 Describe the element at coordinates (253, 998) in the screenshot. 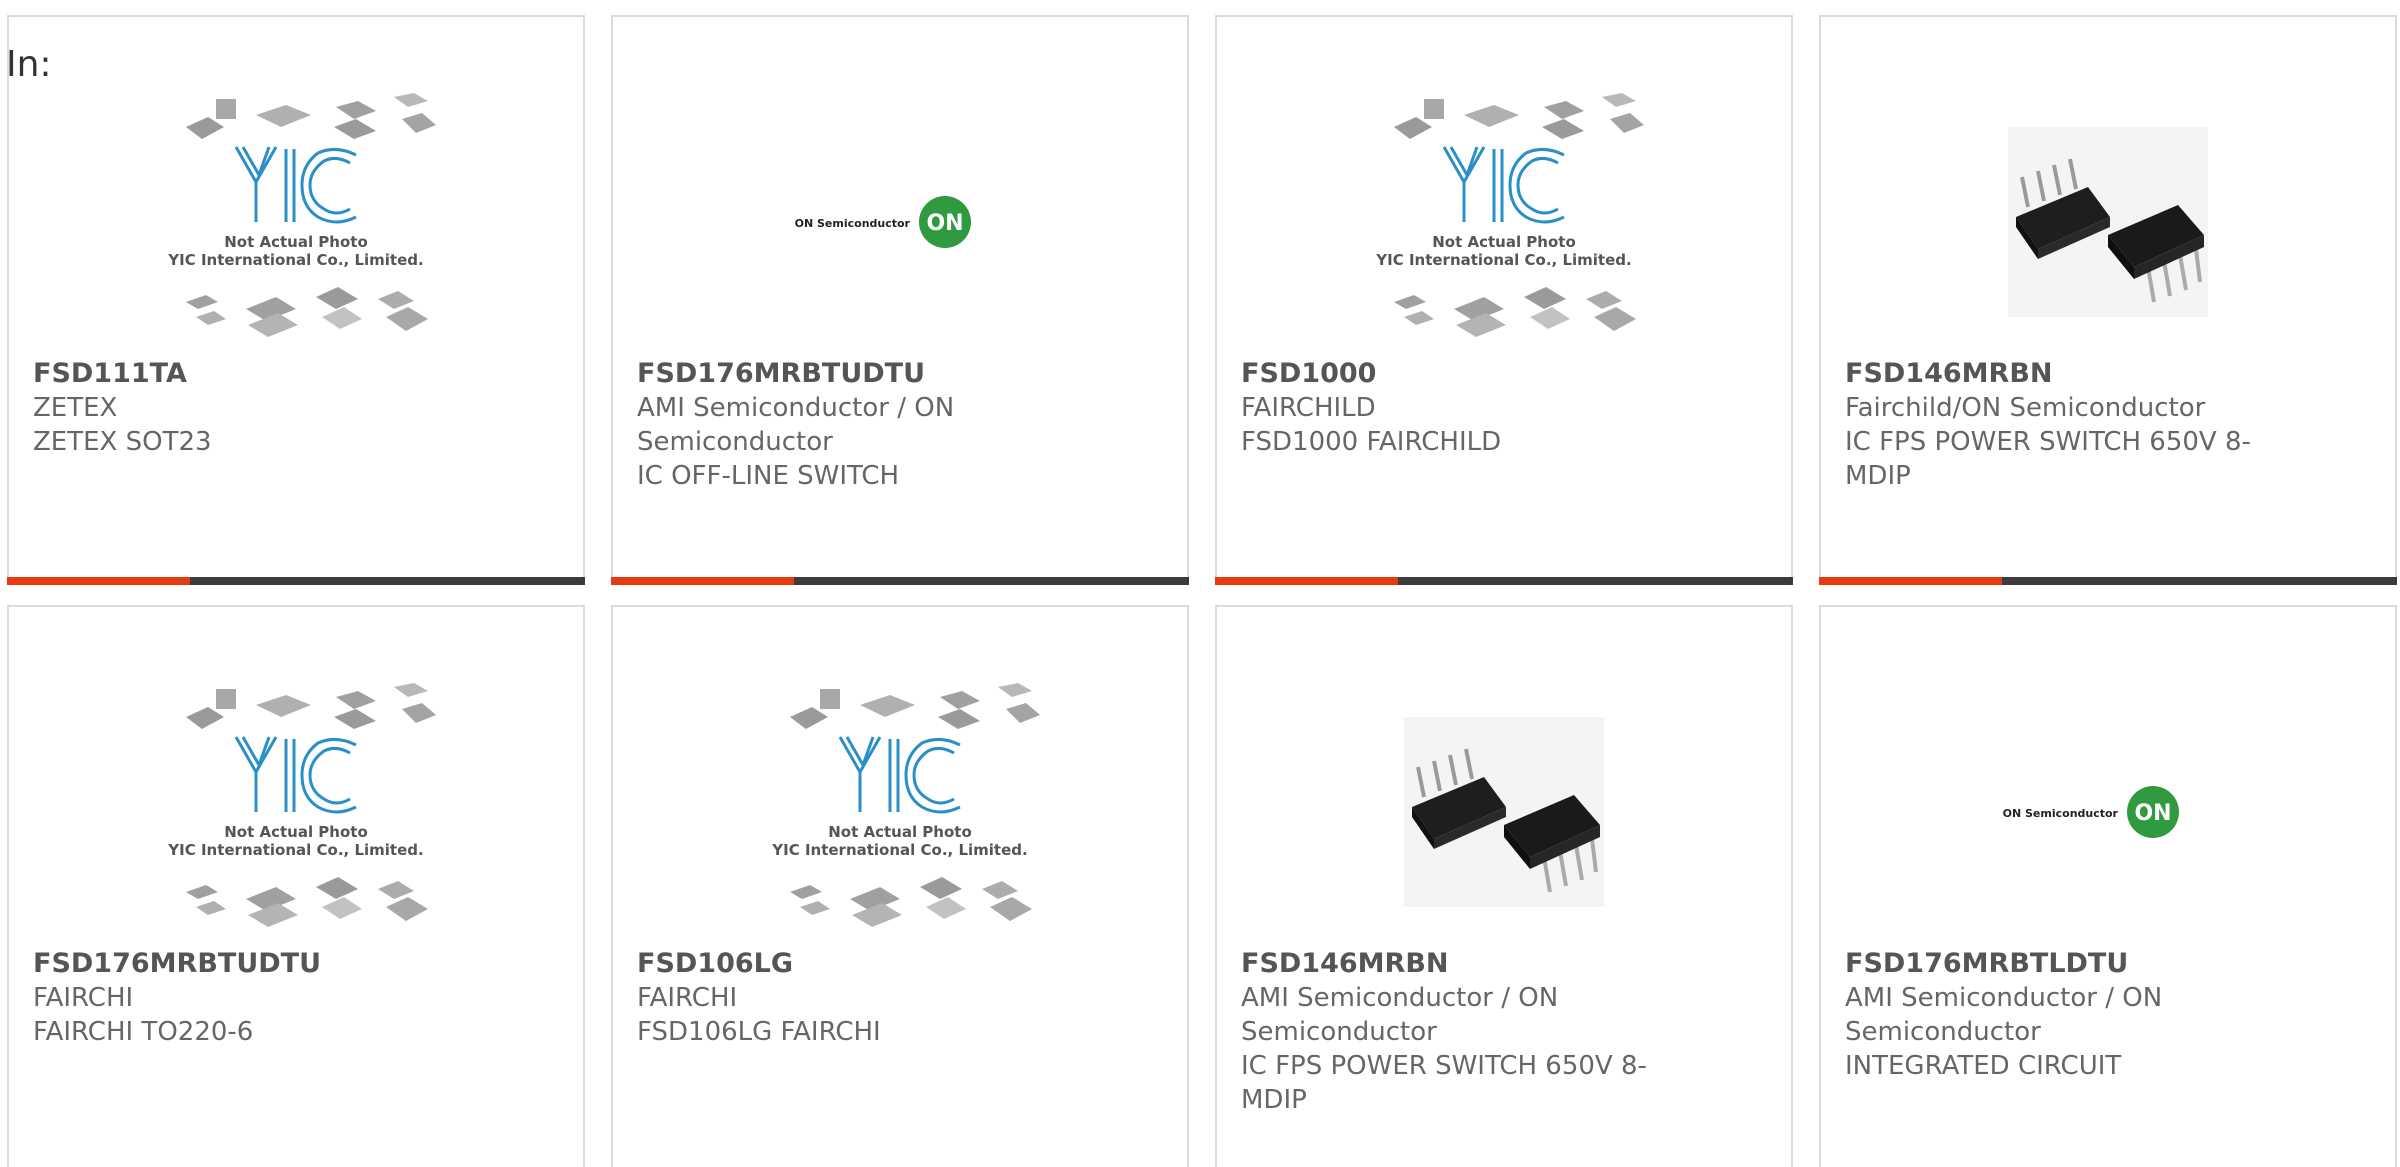

I see `product-info: FSD176MRBTUDTU FAIRCHI FAIRCHI TO220-6` at that location.